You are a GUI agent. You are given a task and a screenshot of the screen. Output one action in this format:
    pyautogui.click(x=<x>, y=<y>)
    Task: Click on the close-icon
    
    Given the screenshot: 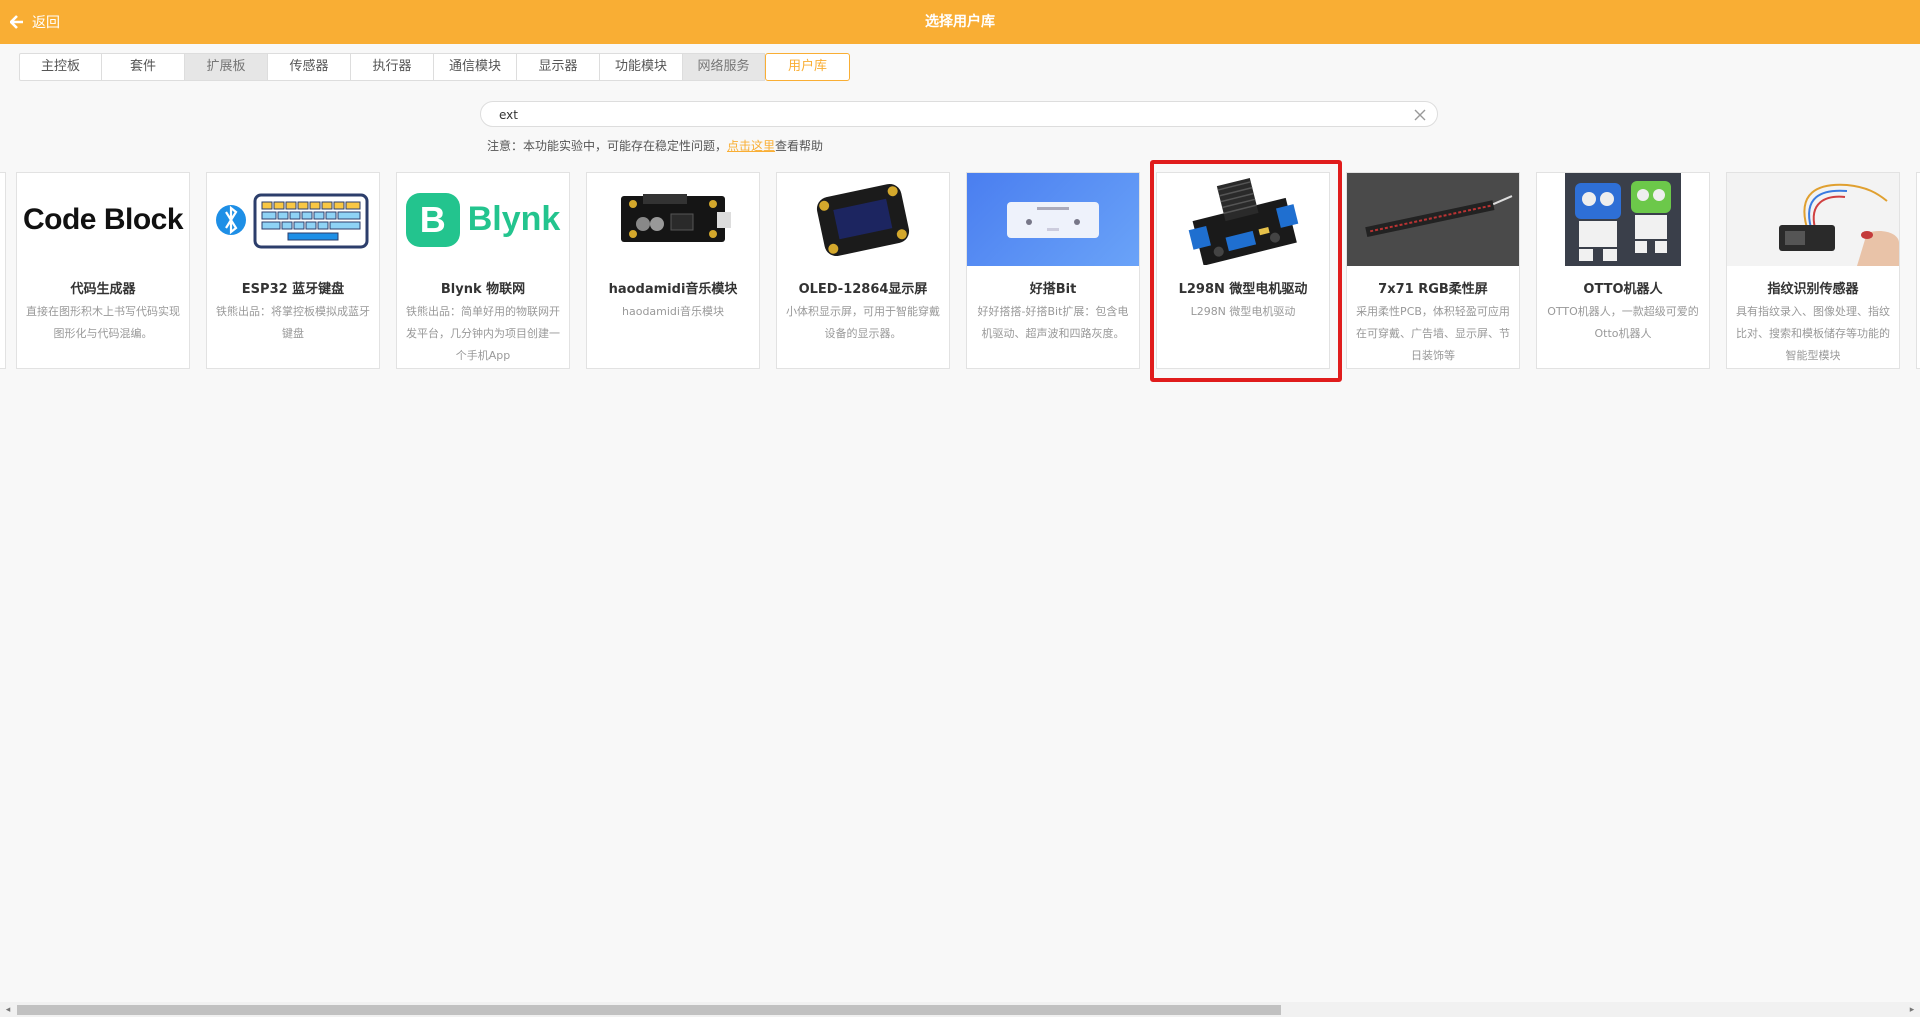 What is the action you would take?
    pyautogui.click(x=1420, y=115)
    